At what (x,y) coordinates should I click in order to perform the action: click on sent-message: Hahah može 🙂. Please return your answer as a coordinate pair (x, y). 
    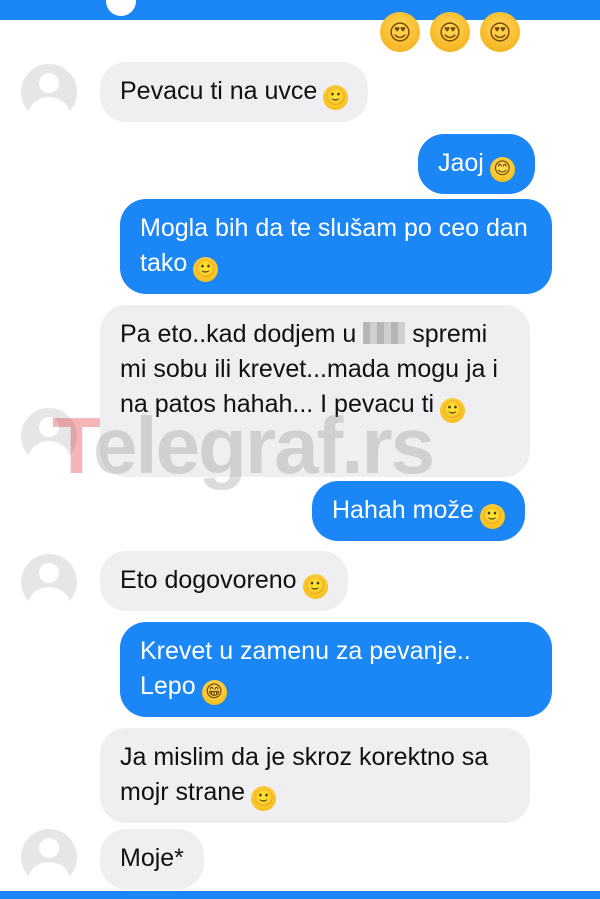
    Looking at the image, I should click on (418, 511).